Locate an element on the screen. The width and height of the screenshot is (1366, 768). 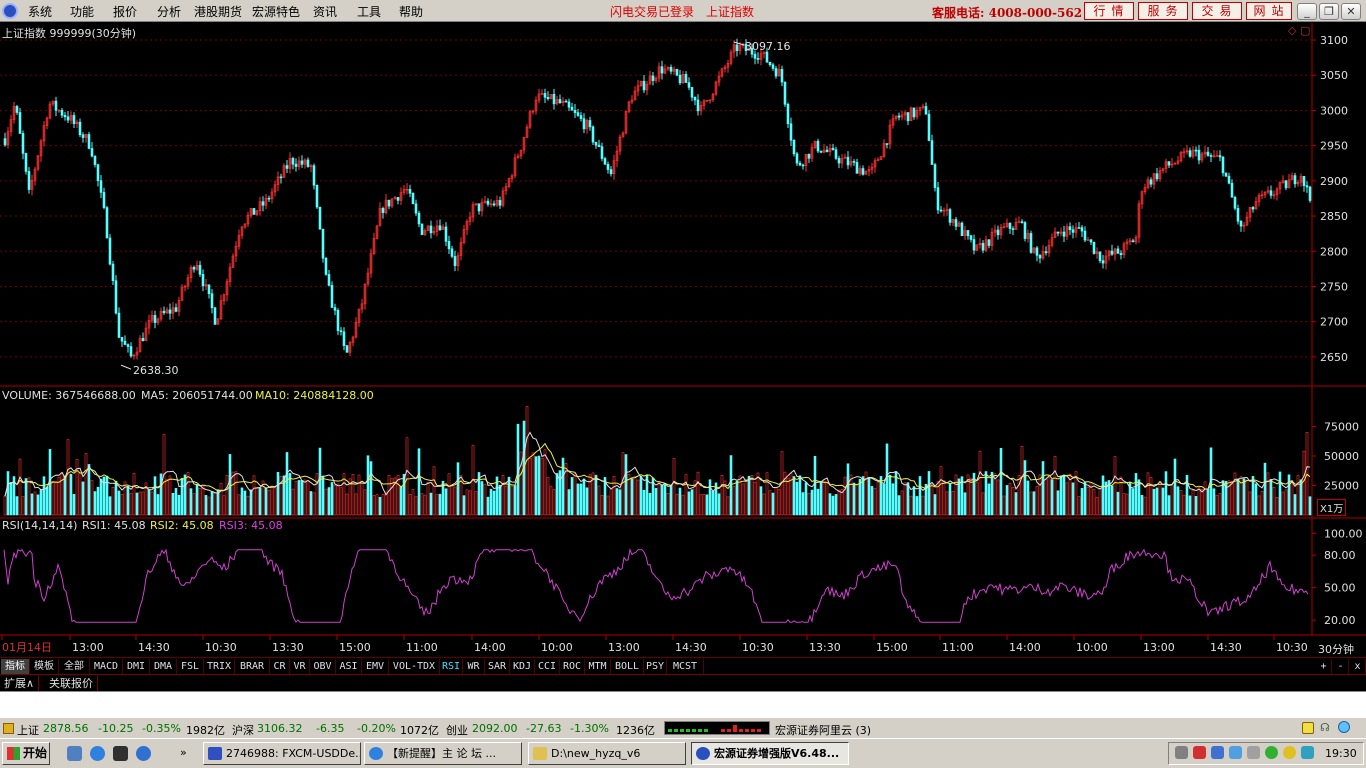
ticker-cy-name: 创业 is located at coordinates (457, 730).